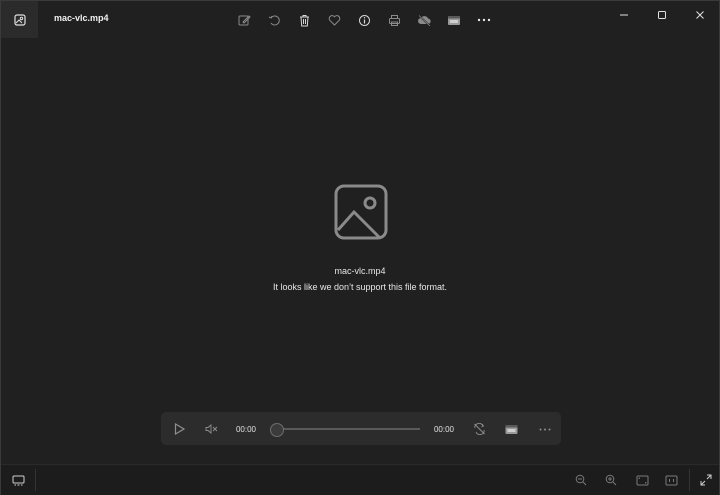 The height and width of the screenshot is (495, 720). I want to click on photos-app-icon, so click(19, 19).